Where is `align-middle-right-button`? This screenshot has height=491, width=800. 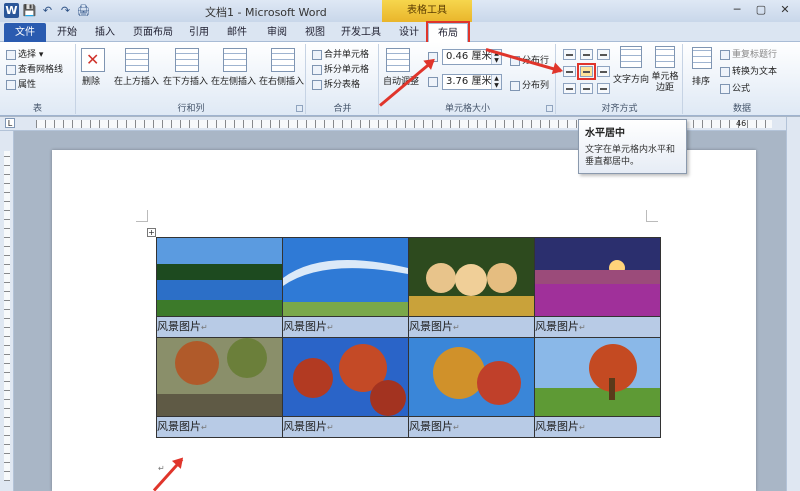
align-middle-right-button is located at coordinates (603, 71).